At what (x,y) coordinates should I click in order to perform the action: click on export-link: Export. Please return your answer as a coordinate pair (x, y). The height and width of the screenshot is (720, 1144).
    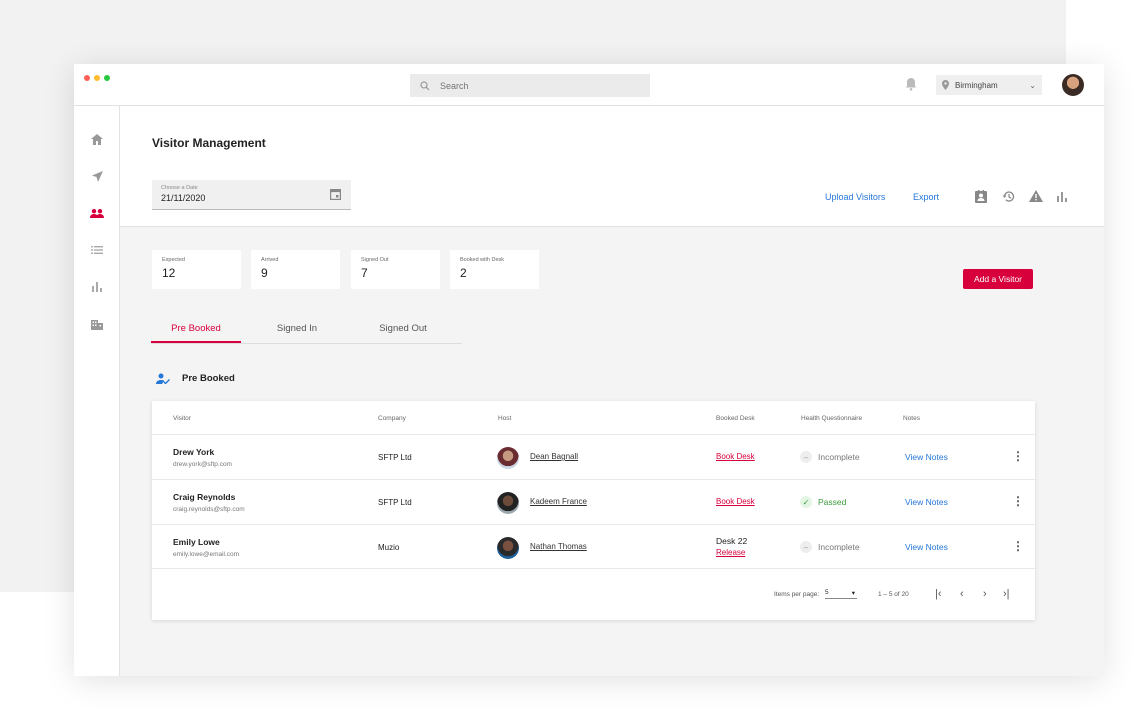
    Looking at the image, I should click on (926, 197).